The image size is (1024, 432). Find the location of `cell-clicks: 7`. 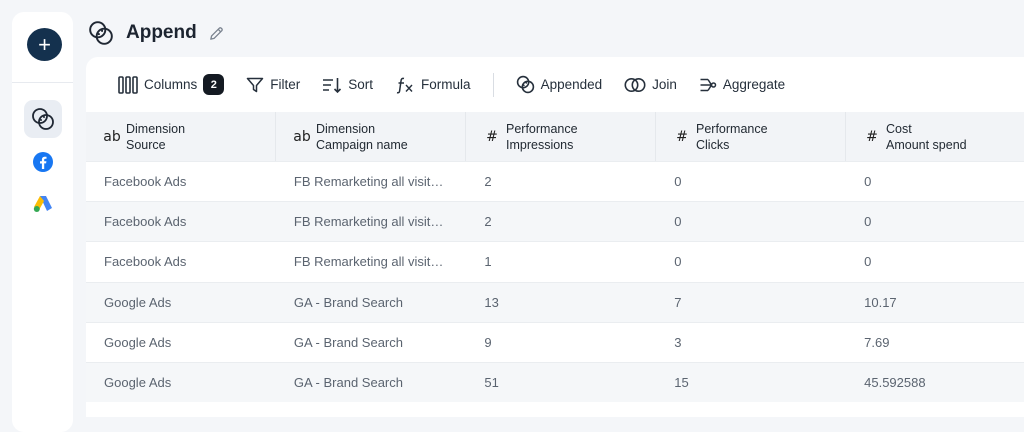

cell-clicks: 7 is located at coordinates (678, 302).